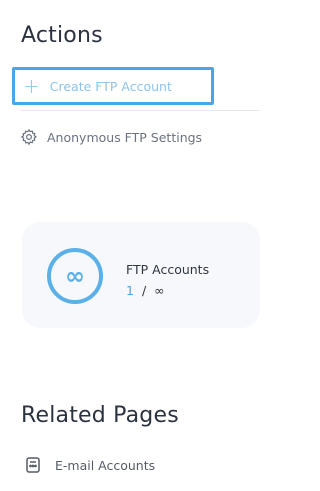 The height and width of the screenshot is (491, 320). I want to click on related-item-label: E-mail Accounts, so click(105, 465).